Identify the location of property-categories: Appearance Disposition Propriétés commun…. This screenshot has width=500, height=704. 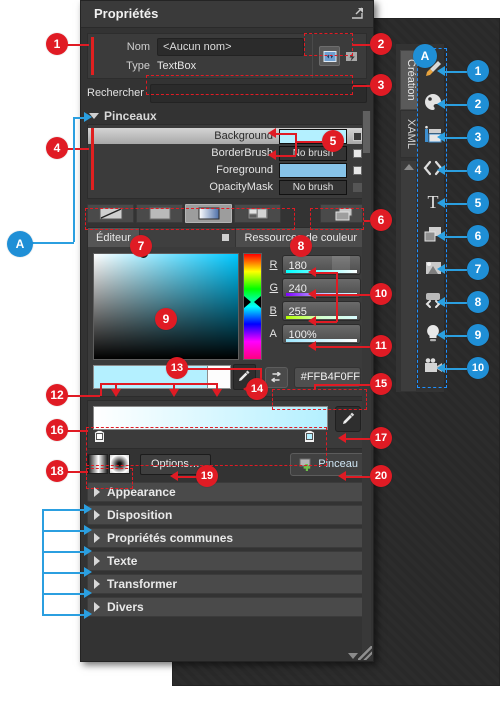
(227, 549).